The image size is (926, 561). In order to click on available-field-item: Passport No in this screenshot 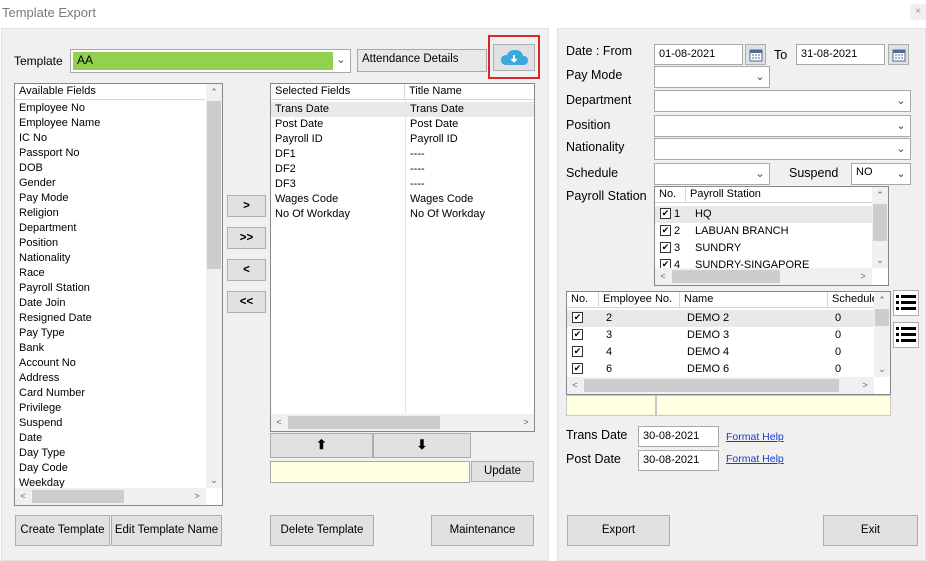, I will do `click(110, 154)`.